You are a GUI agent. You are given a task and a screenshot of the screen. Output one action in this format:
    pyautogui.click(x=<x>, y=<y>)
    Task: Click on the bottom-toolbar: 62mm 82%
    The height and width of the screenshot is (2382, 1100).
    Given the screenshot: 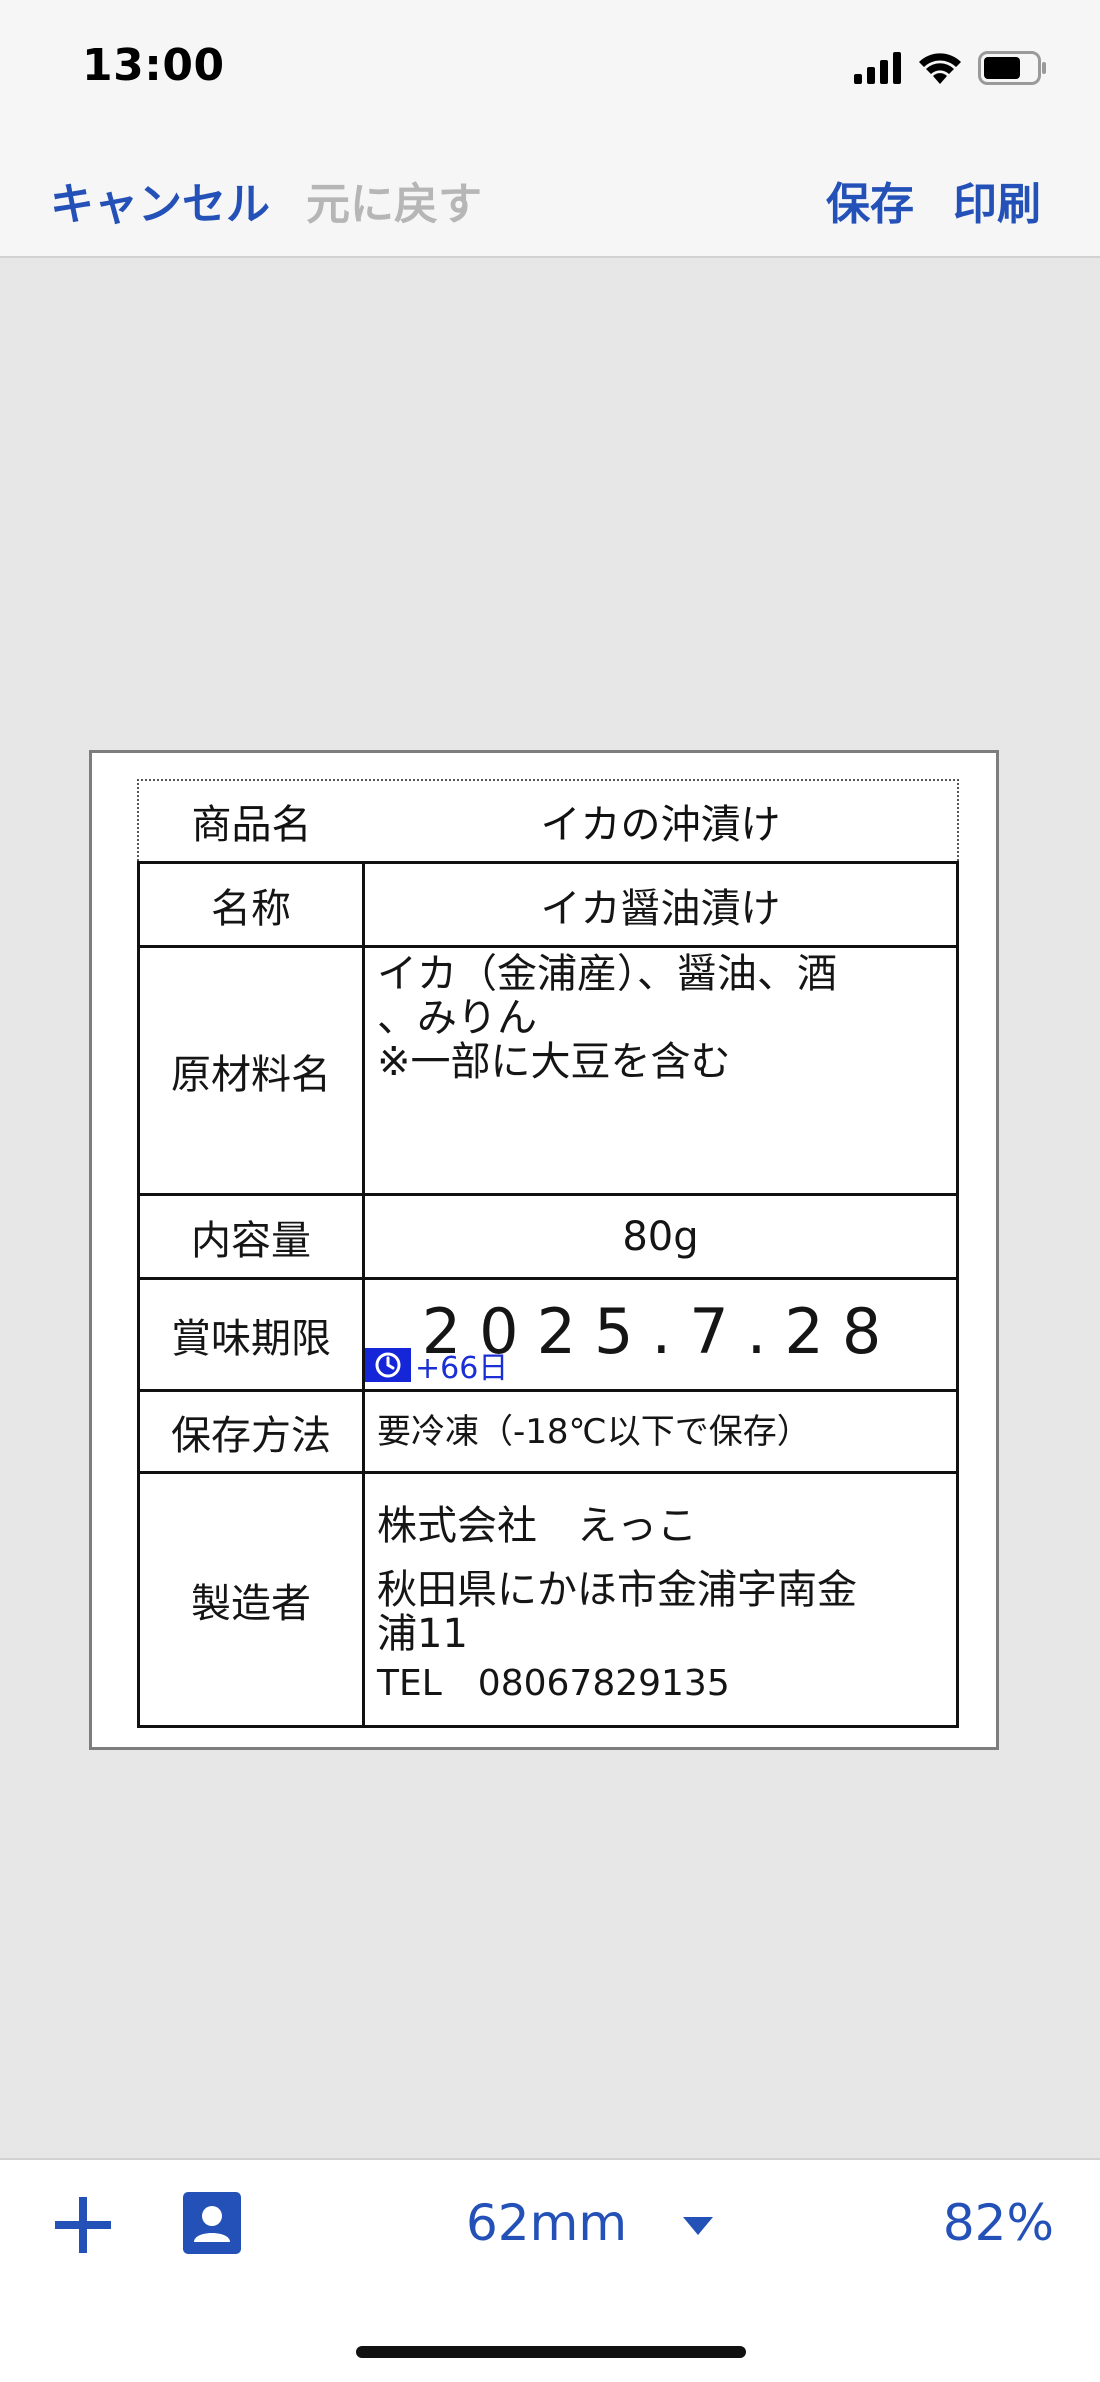 What is the action you would take?
    pyautogui.click(x=550, y=2270)
    